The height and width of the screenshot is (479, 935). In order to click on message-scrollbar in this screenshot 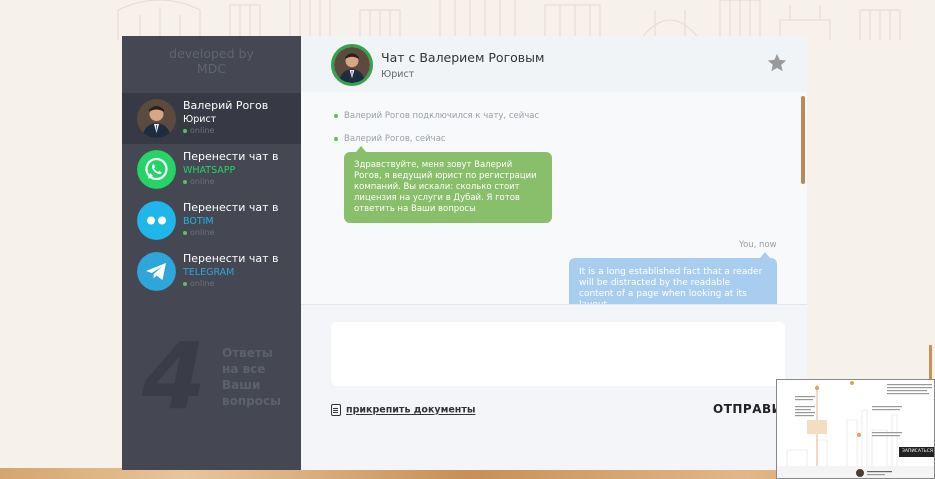, I will do `click(803, 140)`.